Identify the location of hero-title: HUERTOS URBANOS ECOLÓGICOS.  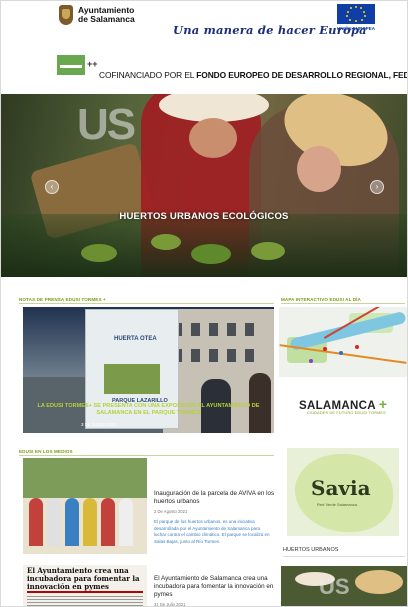
(204, 216).